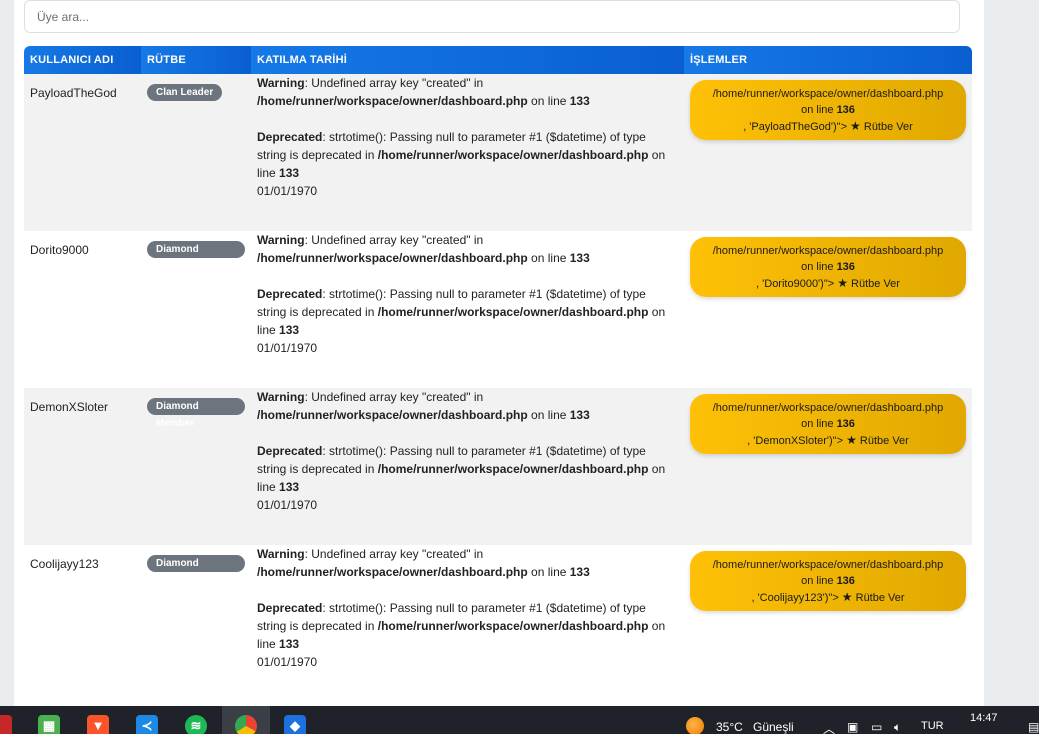 This screenshot has width=1039, height=734. Describe the element at coordinates (492, 16) in the screenshot. I see `member-search-input` at that location.